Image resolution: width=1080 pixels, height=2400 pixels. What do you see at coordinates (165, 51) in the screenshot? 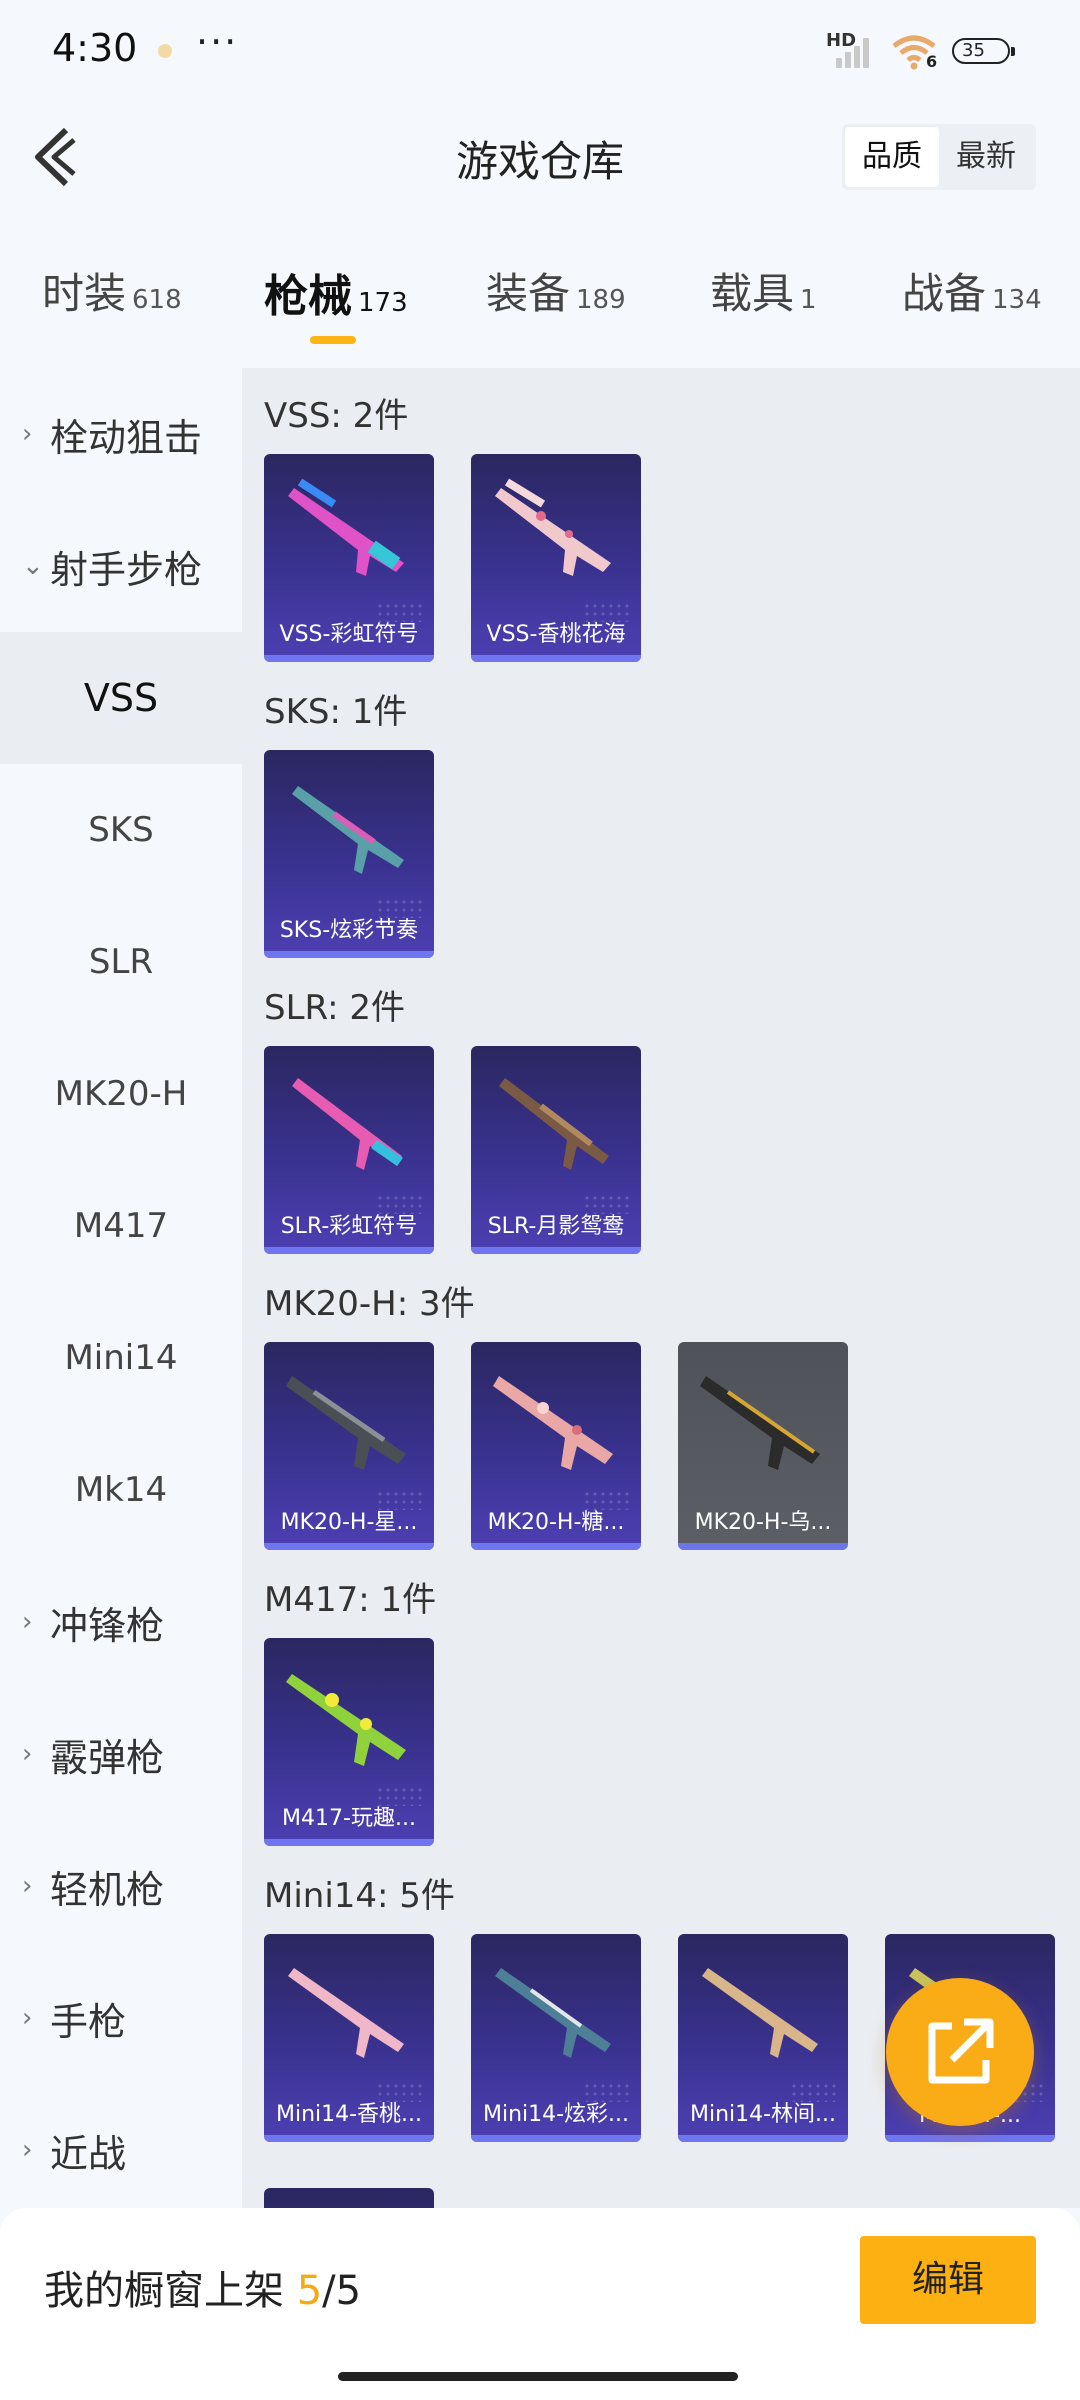
I see `notification-dot-icon` at bounding box center [165, 51].